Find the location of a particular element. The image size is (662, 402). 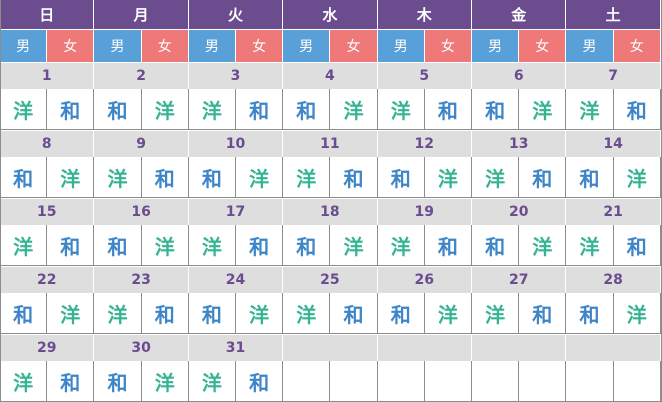

date-cell: 22 is located at coordinates (47, 279).